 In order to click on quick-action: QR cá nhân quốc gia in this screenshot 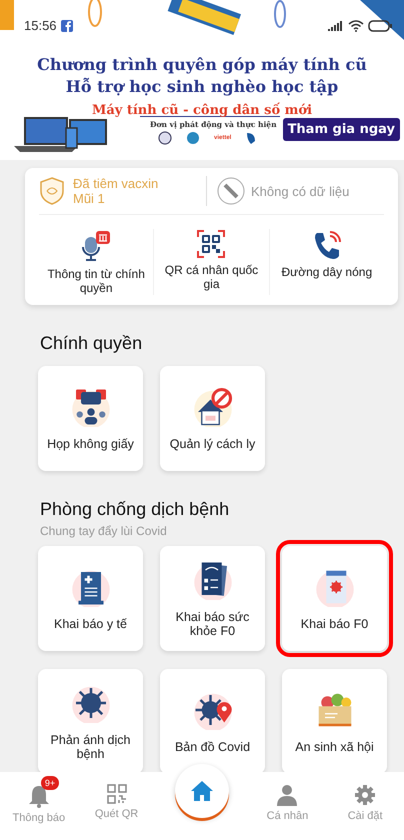, I will do `click(211, 262)`.